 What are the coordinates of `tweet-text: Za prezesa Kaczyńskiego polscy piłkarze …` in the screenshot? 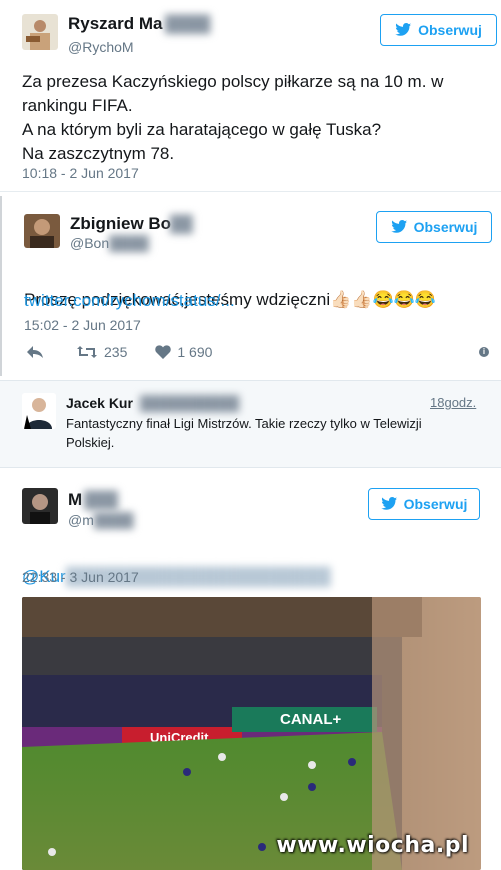 It's located at (233, 117).